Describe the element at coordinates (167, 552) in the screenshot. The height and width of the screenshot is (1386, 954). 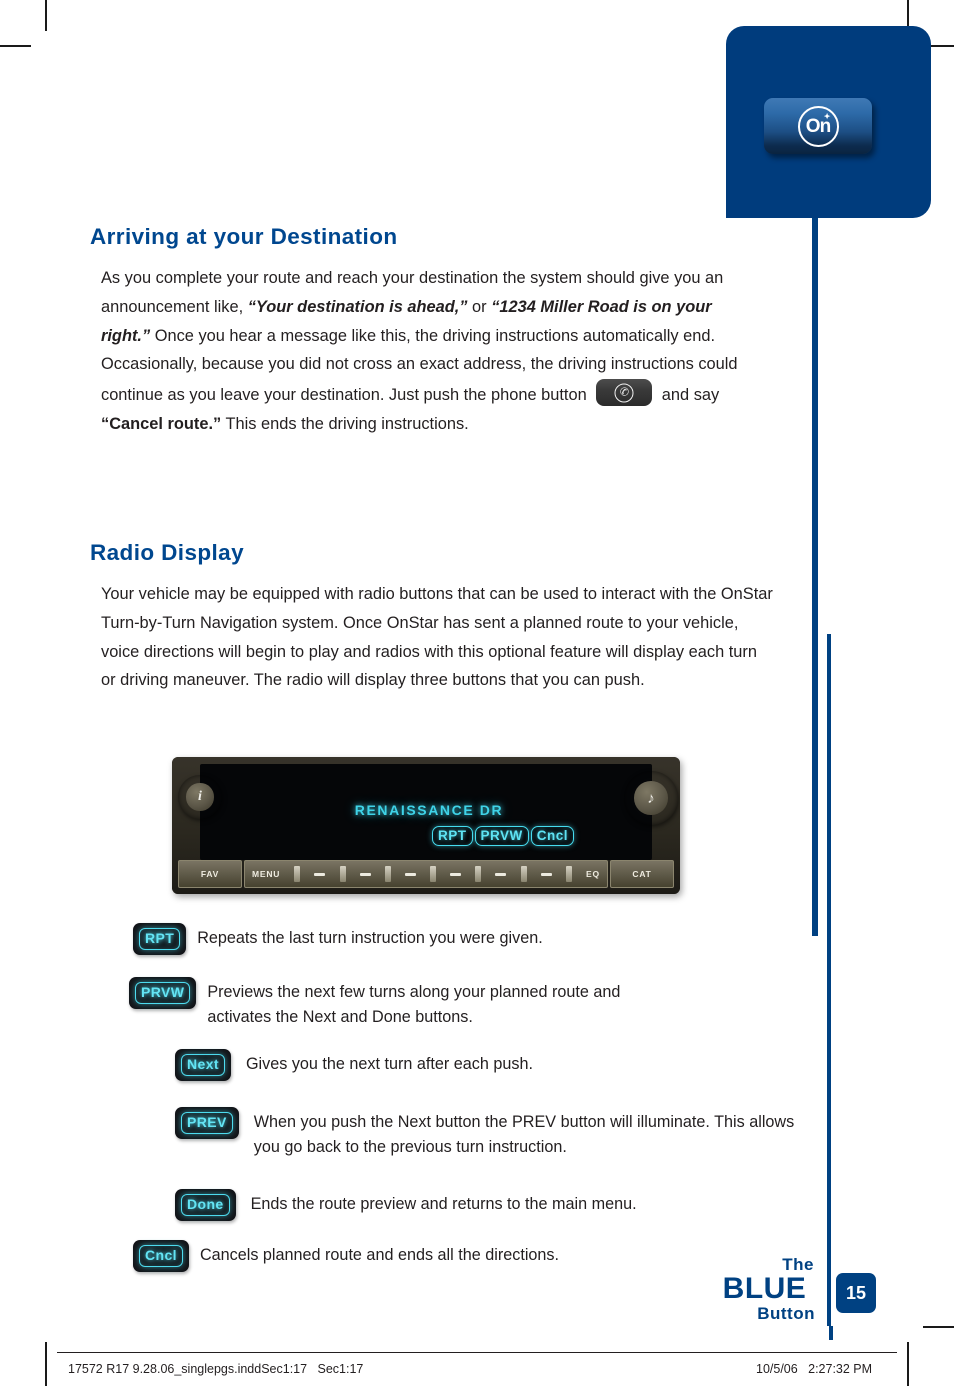
I see `section-heading-radio-display: Radio Display` at that location.